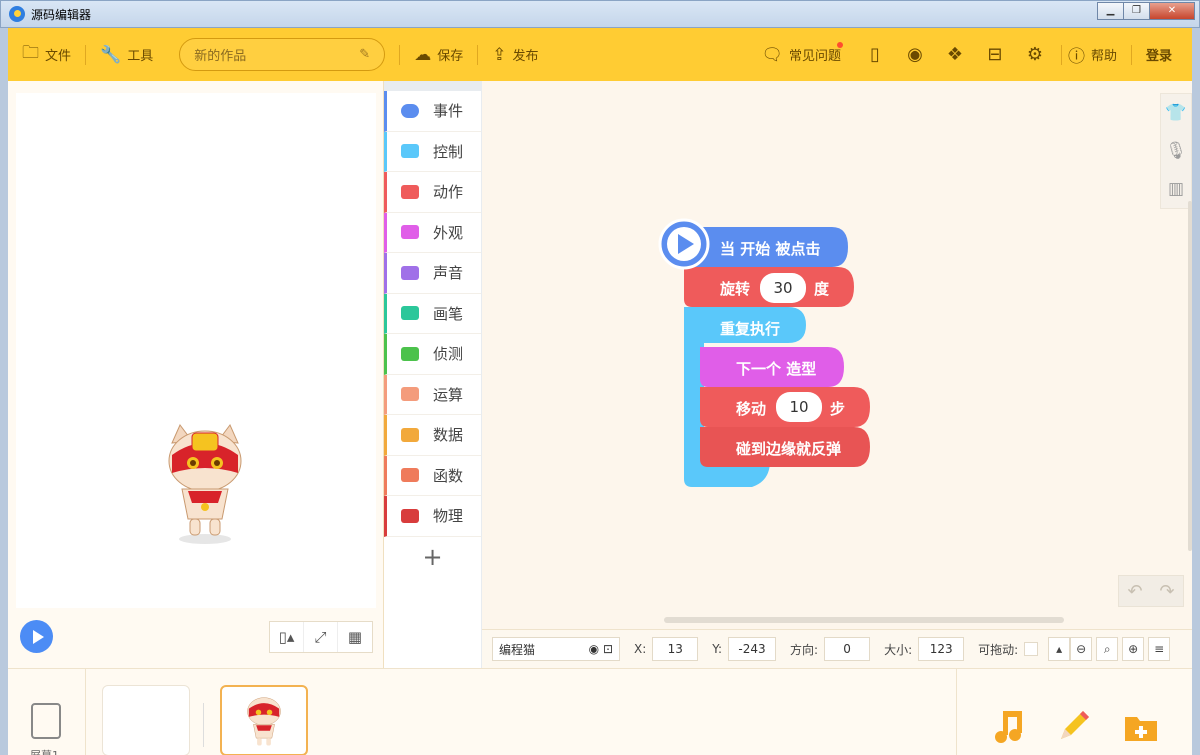  I want to click on help-button: ⓘ 帮助, so click(1092, 54).